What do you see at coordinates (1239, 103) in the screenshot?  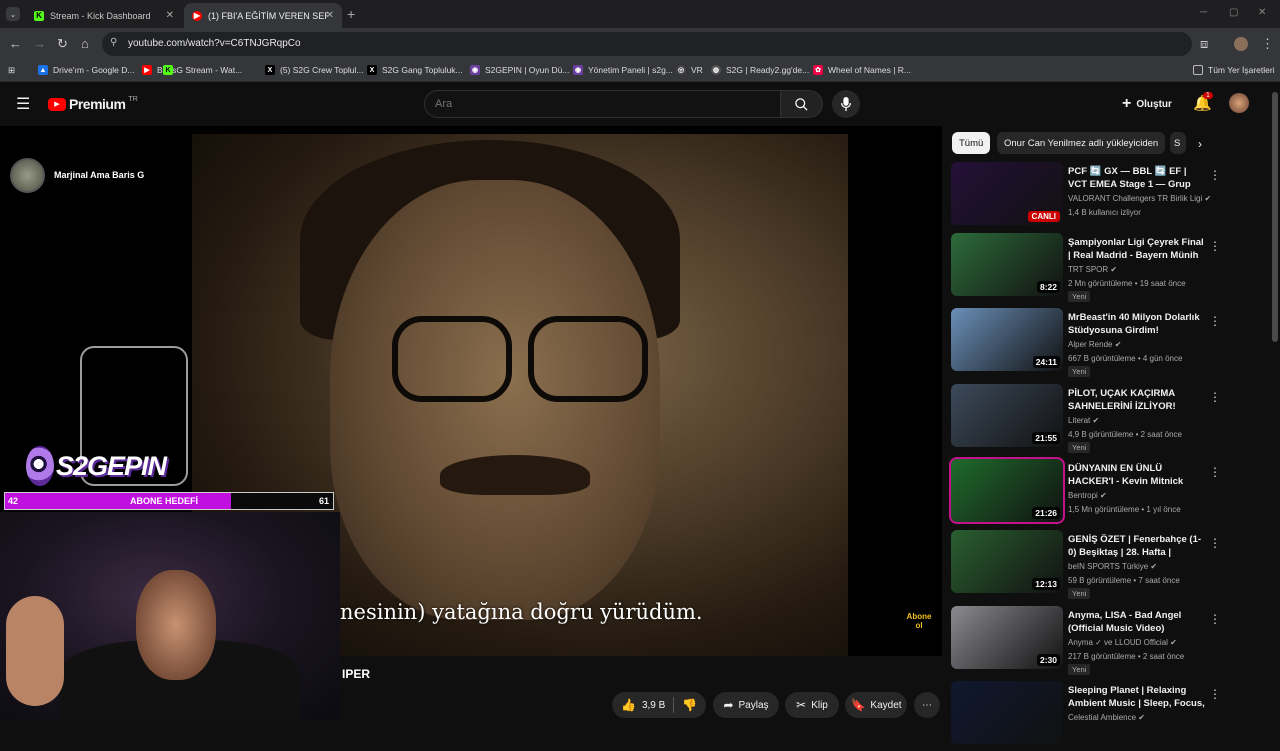 I see `account-avatar` at bounding box center [1239, 103].